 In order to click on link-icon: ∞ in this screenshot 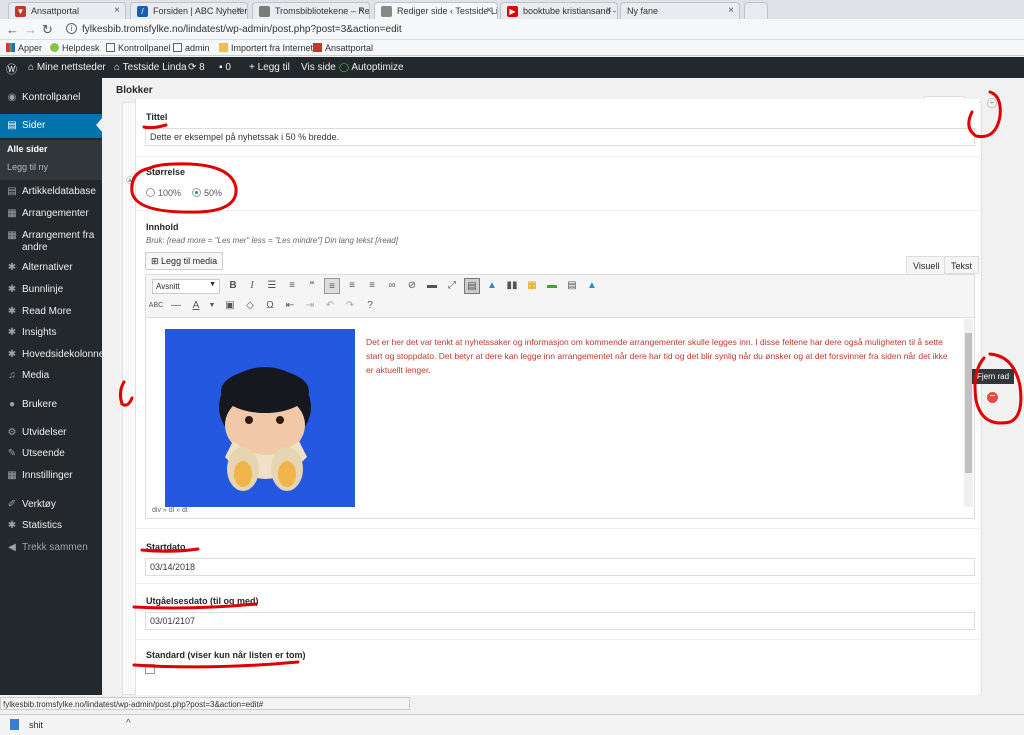, I will do `click(392, 286)`.